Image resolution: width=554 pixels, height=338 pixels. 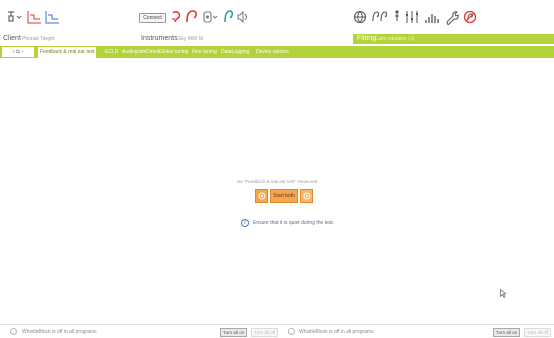 I want to click on tab-navigation: ‹ ⇆ ›, so click(x=18, y=52).